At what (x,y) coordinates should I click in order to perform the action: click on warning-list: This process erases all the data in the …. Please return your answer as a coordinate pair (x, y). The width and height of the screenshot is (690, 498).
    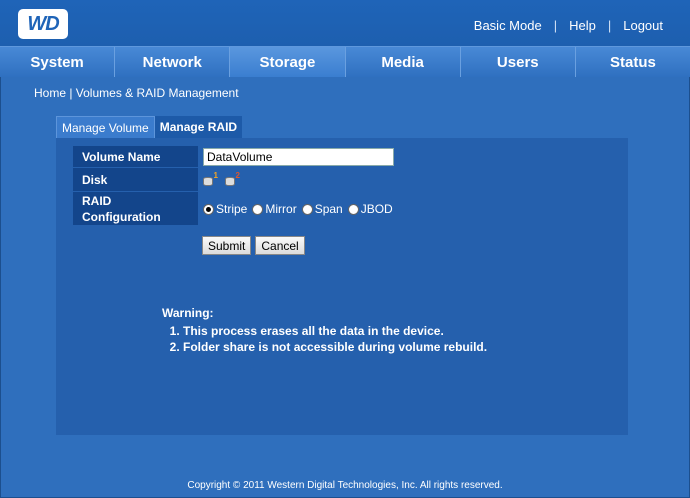
    Looking at the image, I should click on (335, 339).